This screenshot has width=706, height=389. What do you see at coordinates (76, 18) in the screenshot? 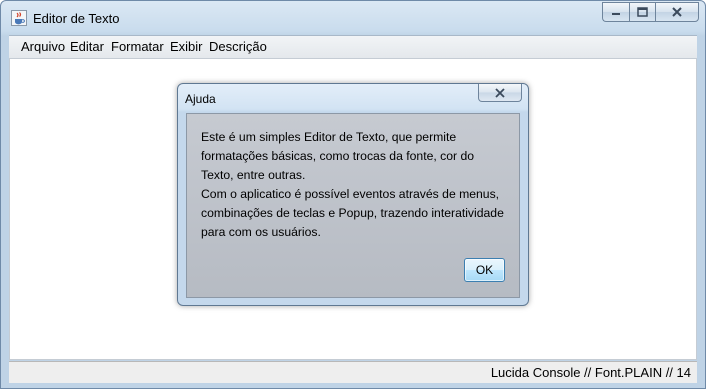
I see `window-title: Editor de Texto` at bounding box center [76, 18].